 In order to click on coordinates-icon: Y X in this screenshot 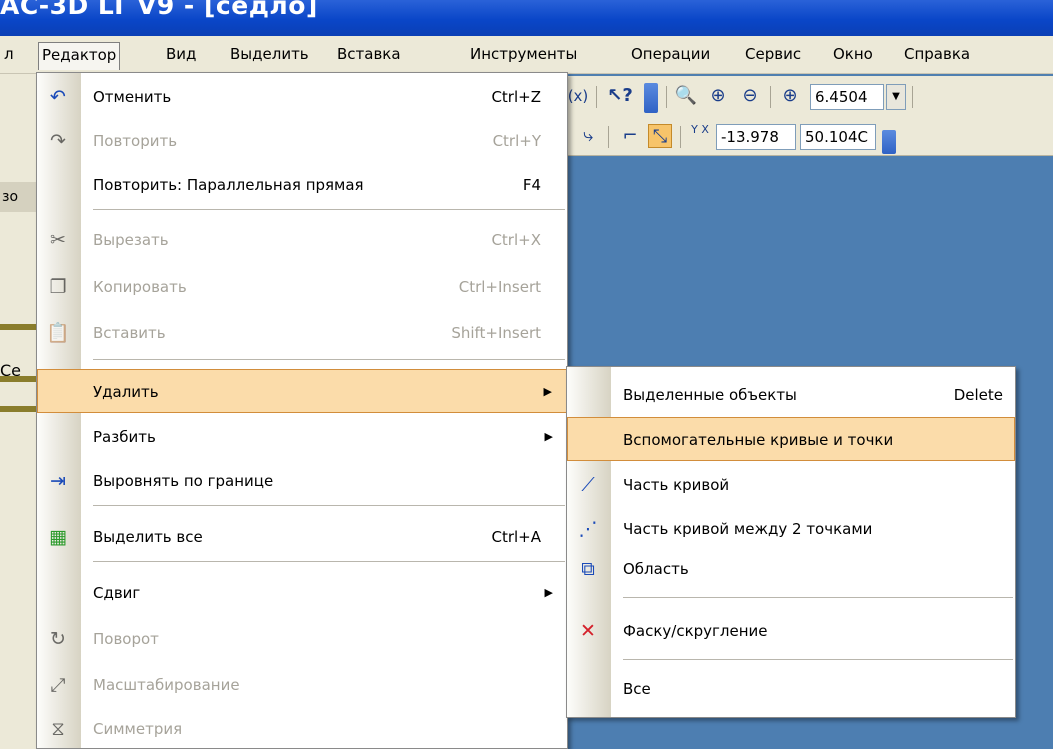, I will do `click(700, 129)`.